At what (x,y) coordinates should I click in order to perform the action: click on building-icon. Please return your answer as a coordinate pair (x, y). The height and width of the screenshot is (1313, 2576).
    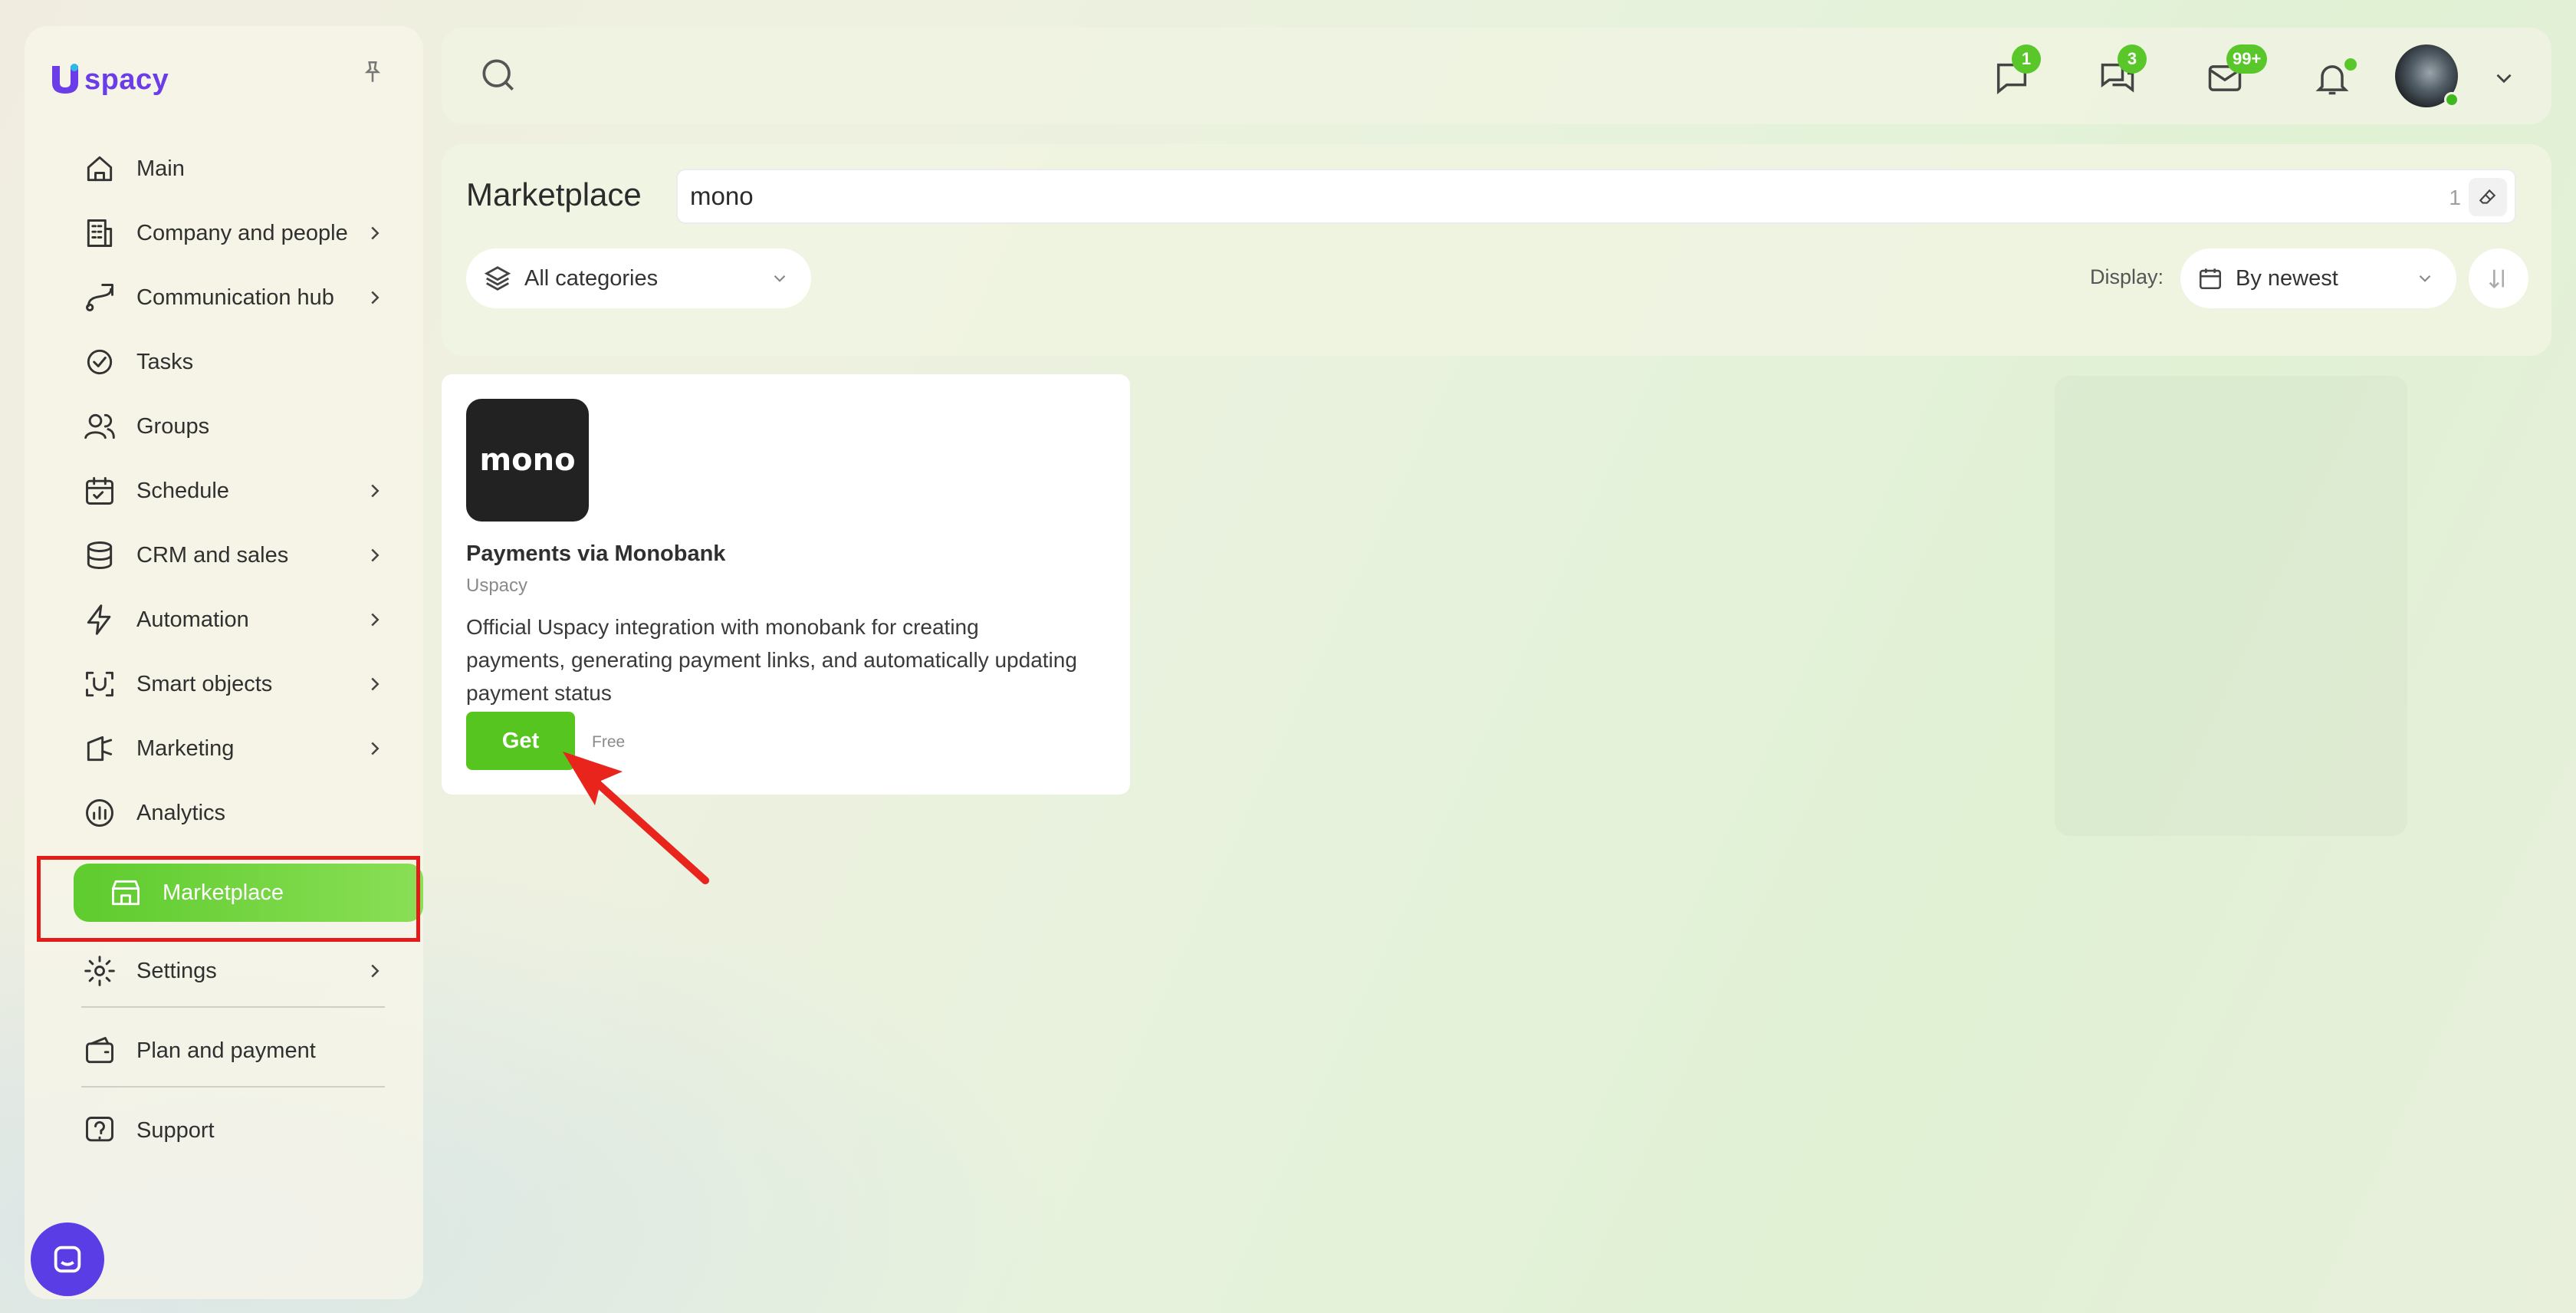
    Looking at the image, I should click on (100, 233).